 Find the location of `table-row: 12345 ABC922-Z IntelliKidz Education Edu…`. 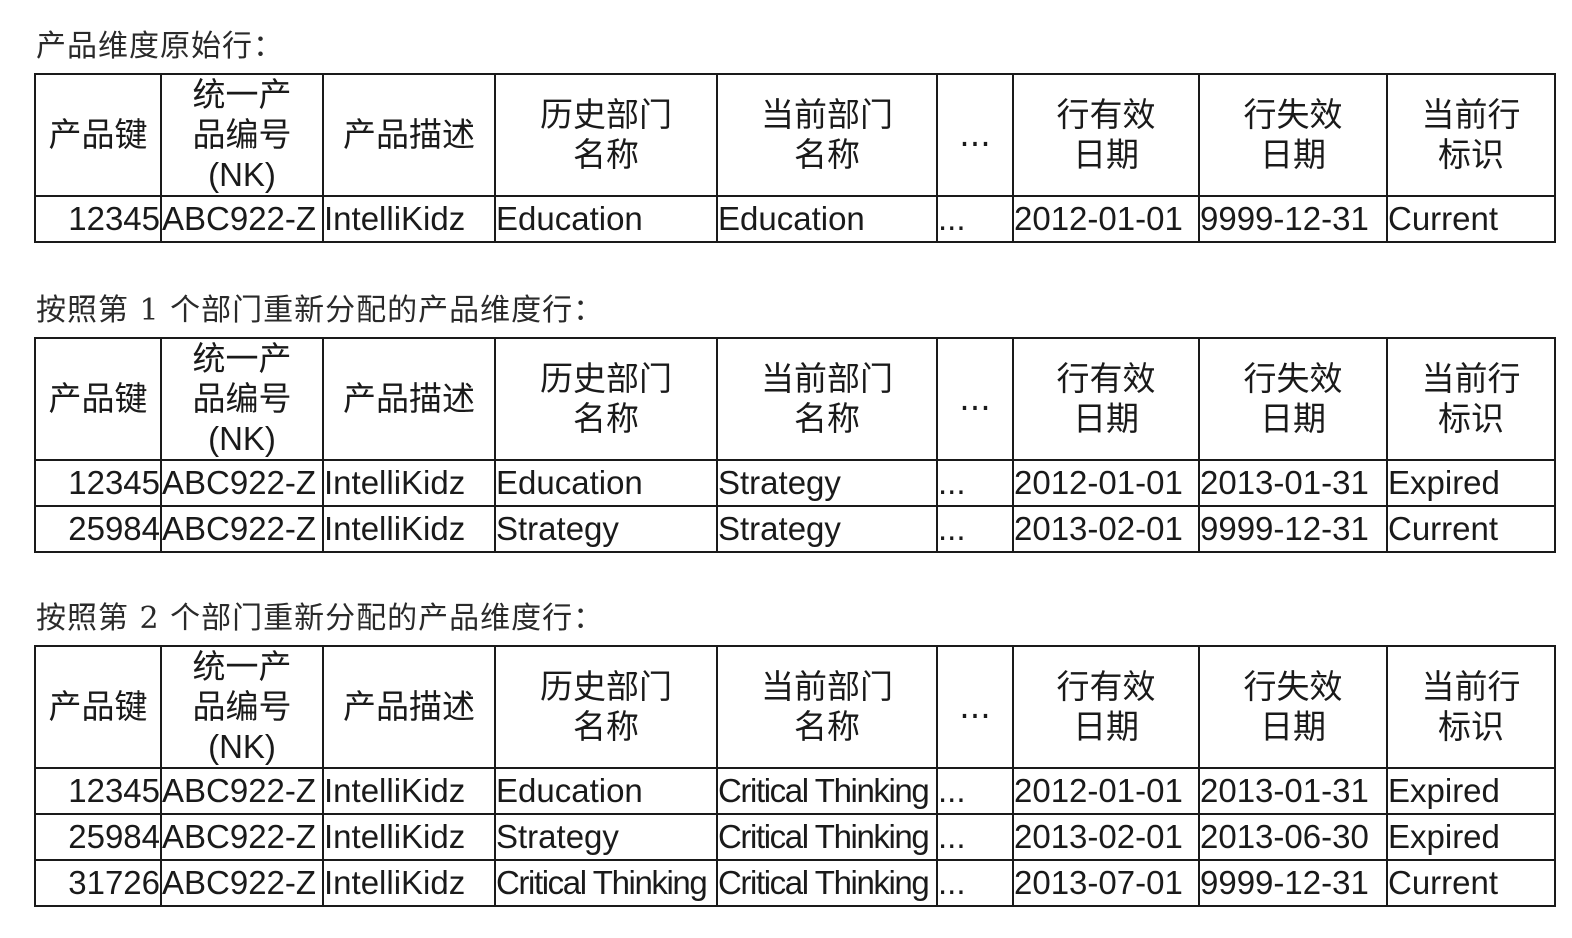

table-row: 12345 ABC922-Z IntelliKidz Education Edu… is located at coordinates (795, 219).